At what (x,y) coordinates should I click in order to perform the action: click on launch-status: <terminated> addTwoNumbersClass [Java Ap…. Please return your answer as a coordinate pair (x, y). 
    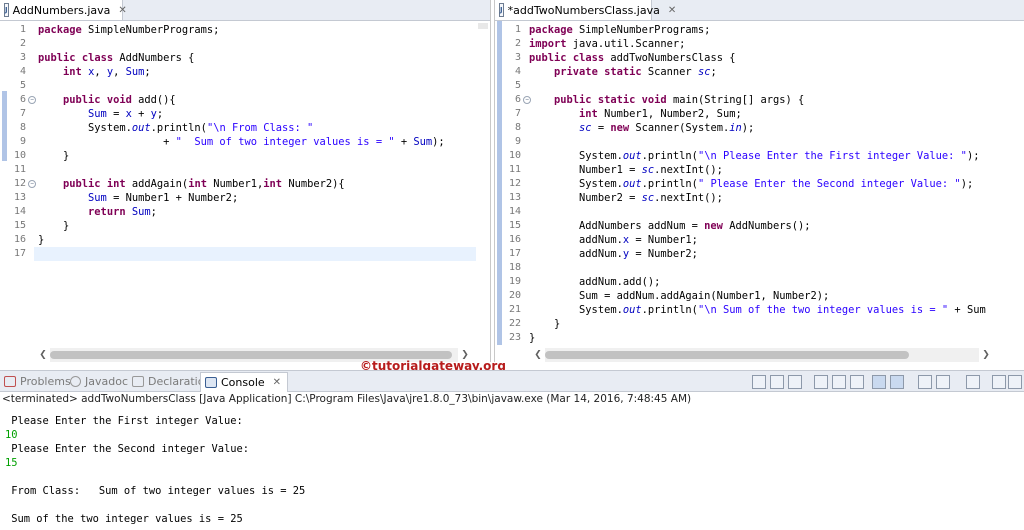
    Looking at the image, I should click on (347, 399).